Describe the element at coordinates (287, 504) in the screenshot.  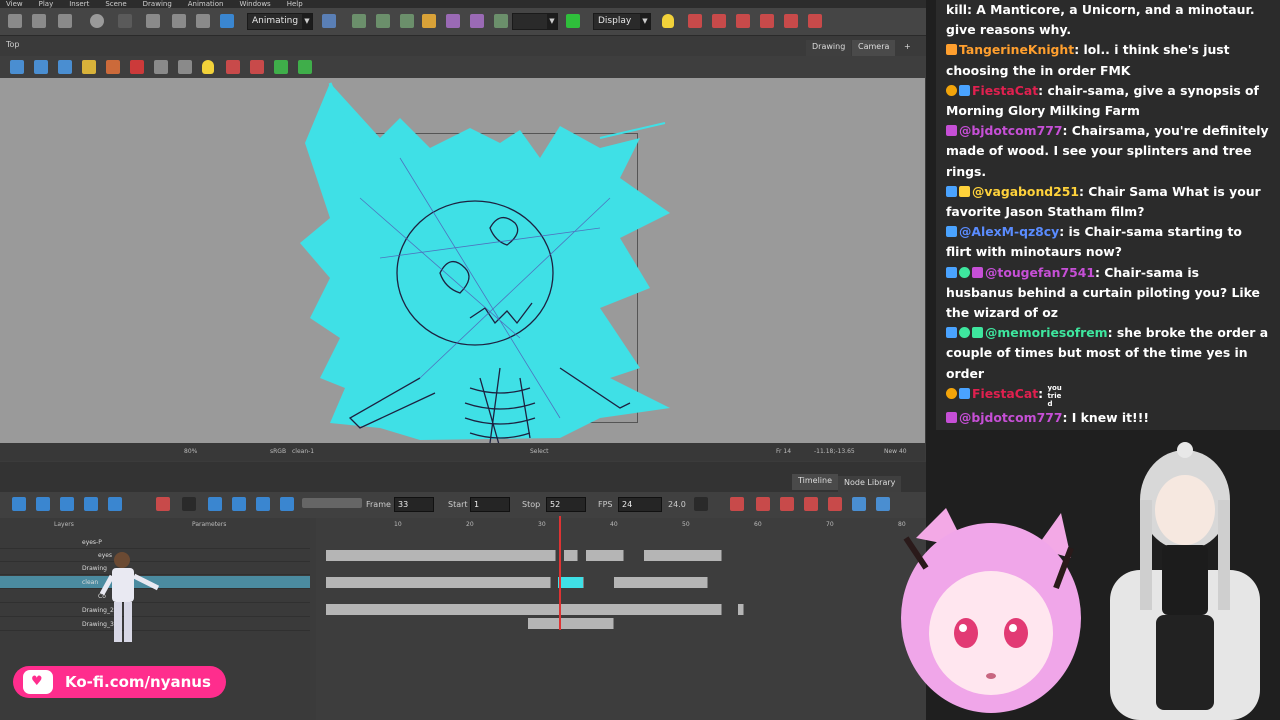
I see `sound-scrub-icon` at that location.